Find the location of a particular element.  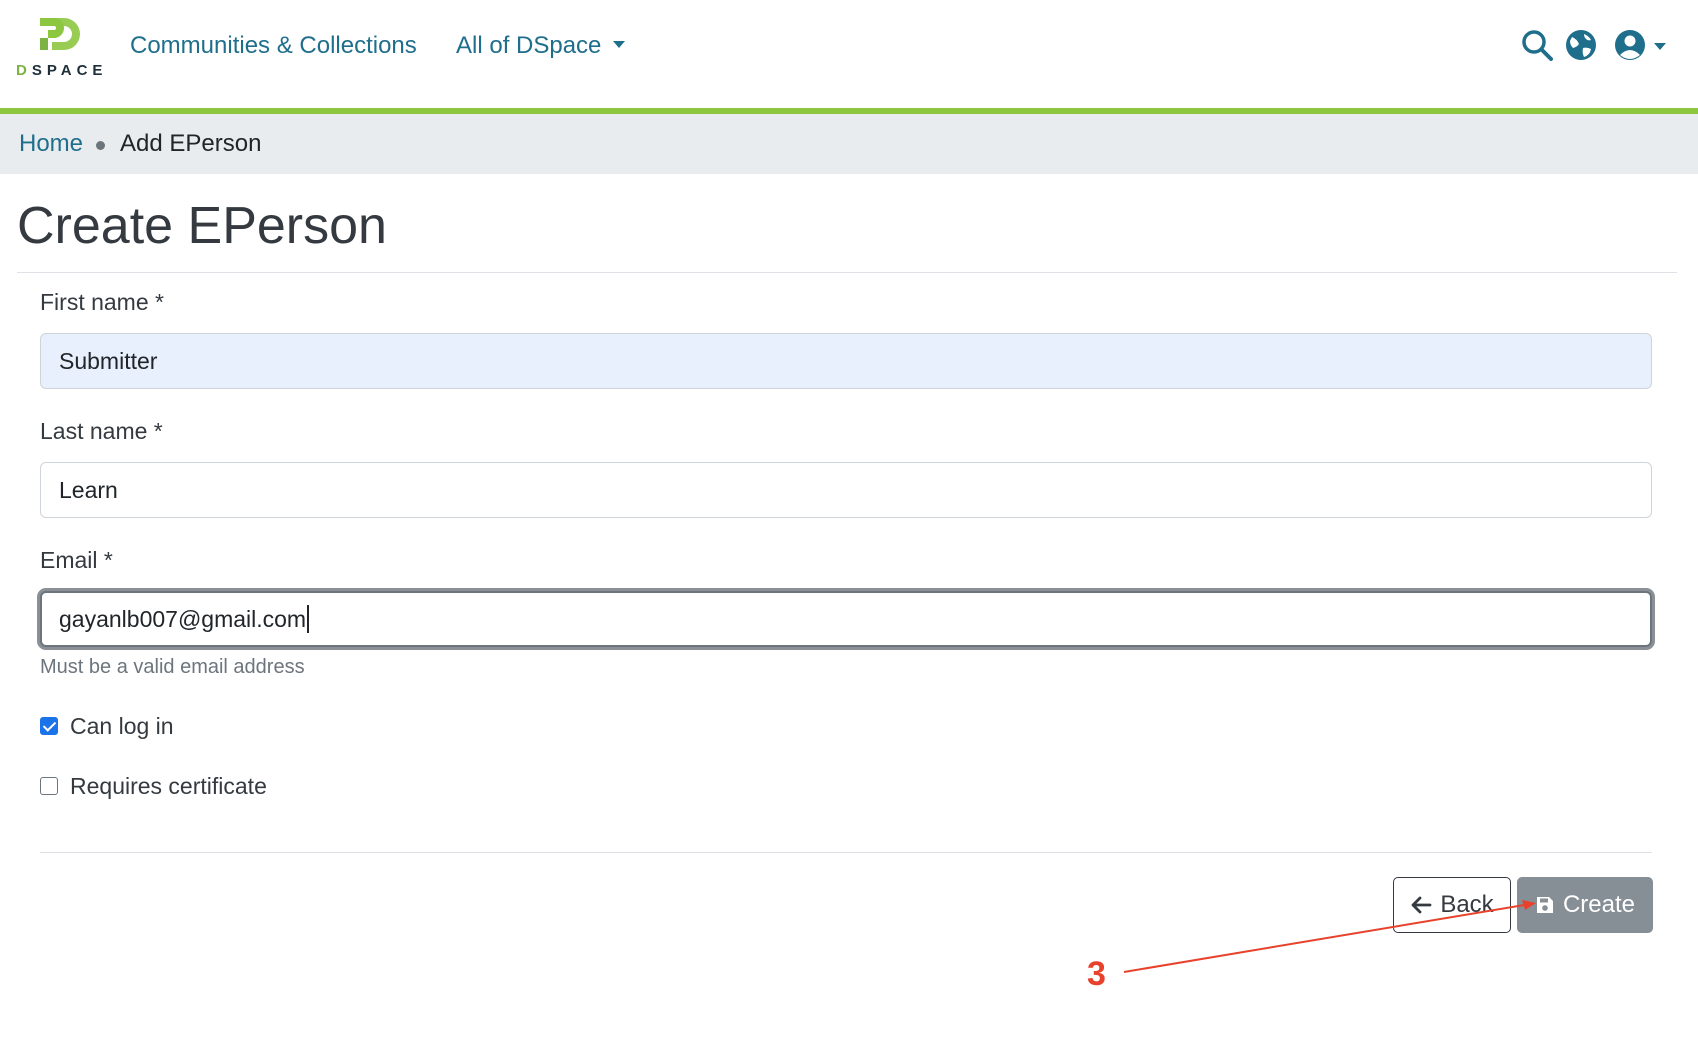

user-menu-caret-icon is located at coordinates (1660, 46).